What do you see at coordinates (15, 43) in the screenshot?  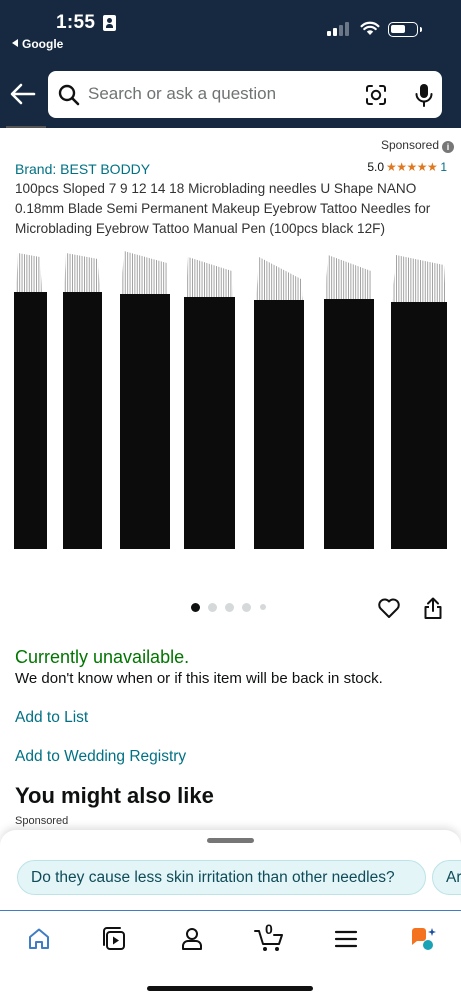 I see `back-triangle-icon` at bounding box center [15, 43].